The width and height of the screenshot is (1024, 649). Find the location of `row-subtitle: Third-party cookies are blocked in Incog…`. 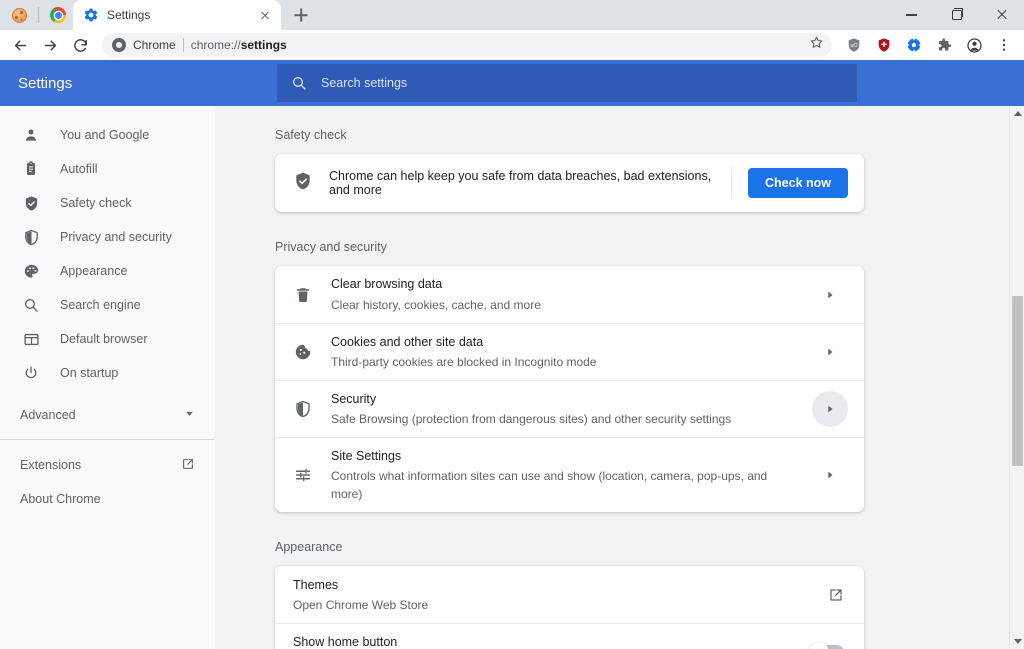

row-subtitle: Third-party cookies are blocked in Incog… is located at coordinates (464, 362).